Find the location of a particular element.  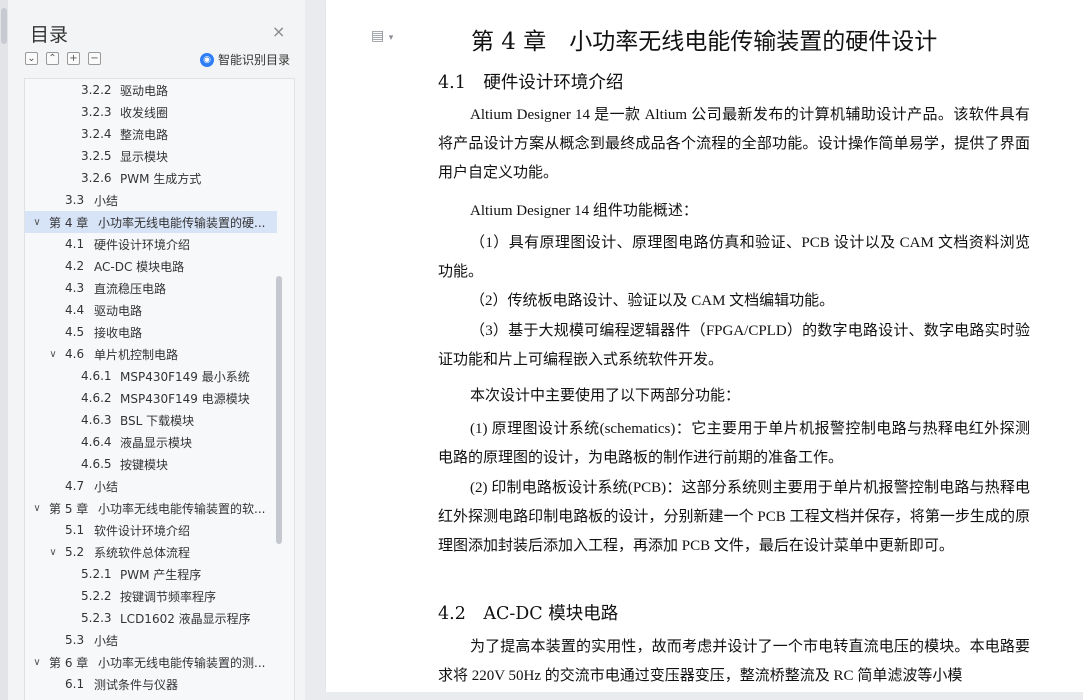

toc-item: 3.2.2 驱动电路 is located at coordinates (151, 90).